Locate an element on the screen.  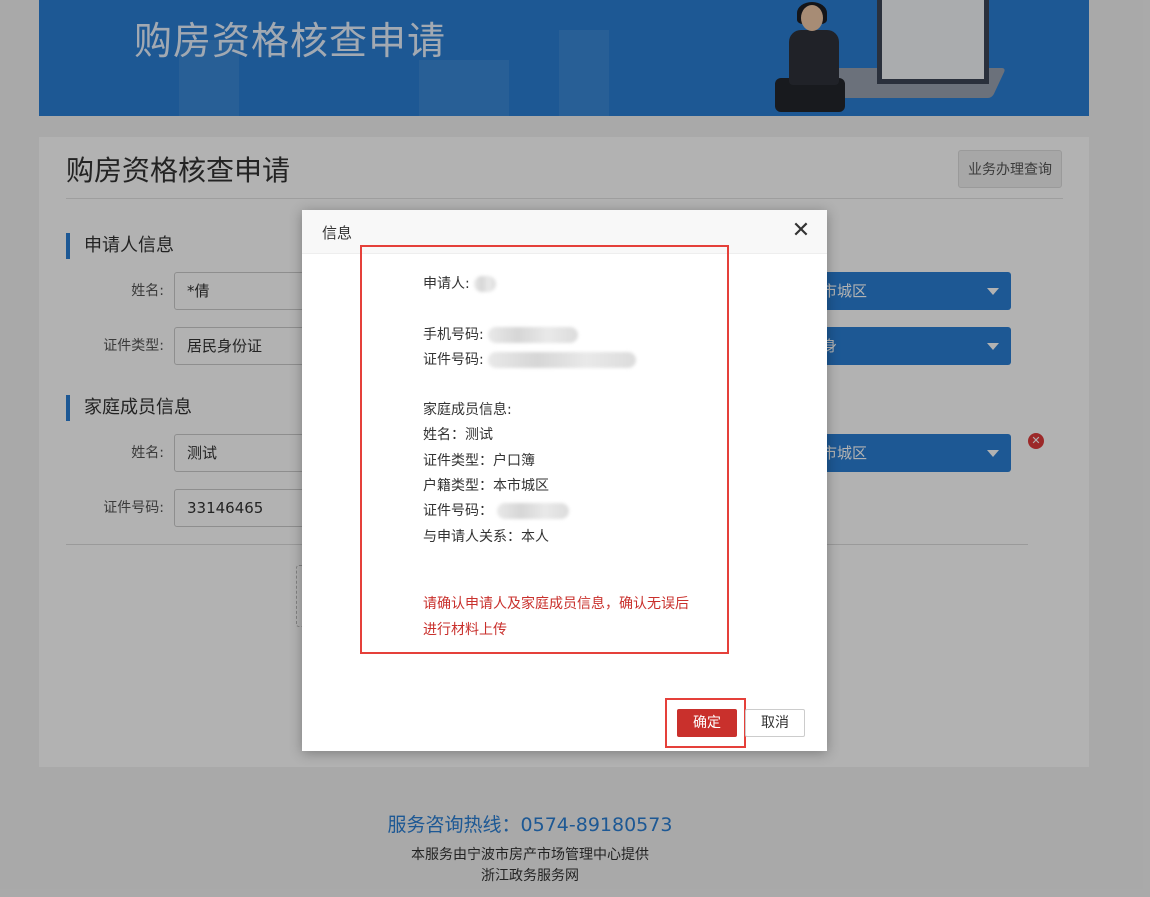
member-household-line: 户籍类型：本市城区 is located at coordinates (486, 486).